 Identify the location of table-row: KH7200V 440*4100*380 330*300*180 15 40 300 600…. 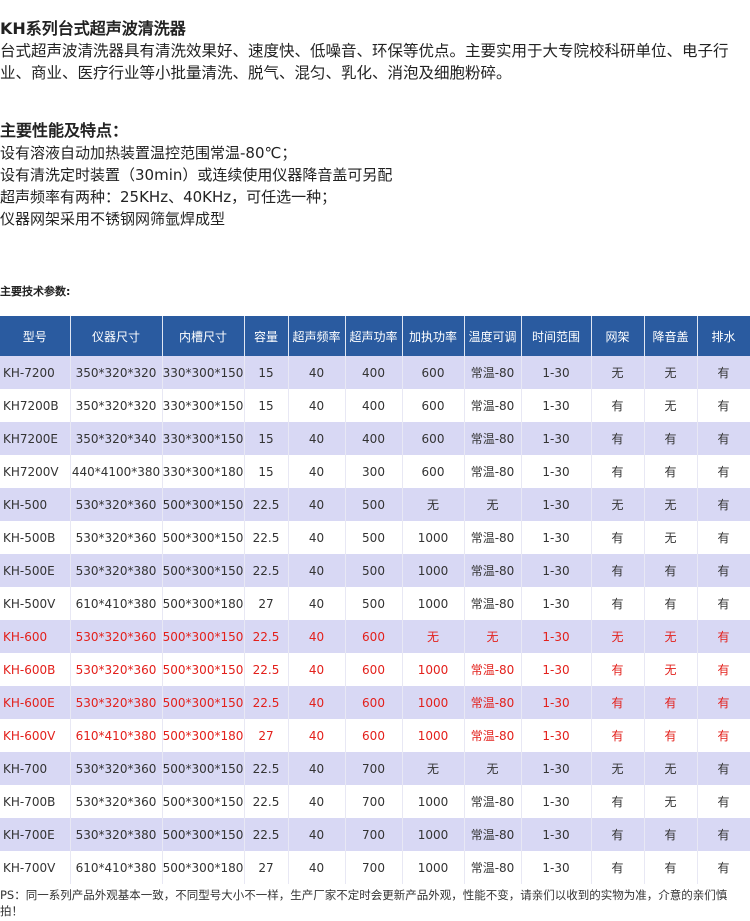
(375, 471).